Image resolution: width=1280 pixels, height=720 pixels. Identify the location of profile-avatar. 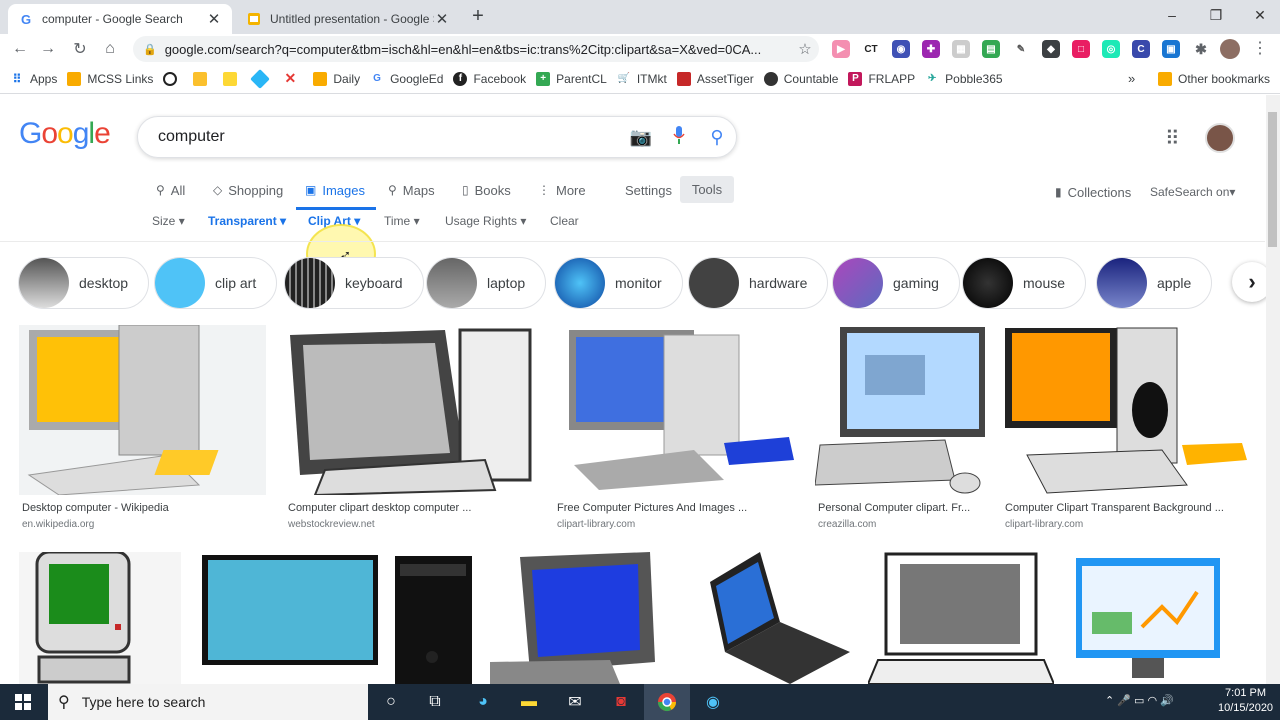
(1230, 49).